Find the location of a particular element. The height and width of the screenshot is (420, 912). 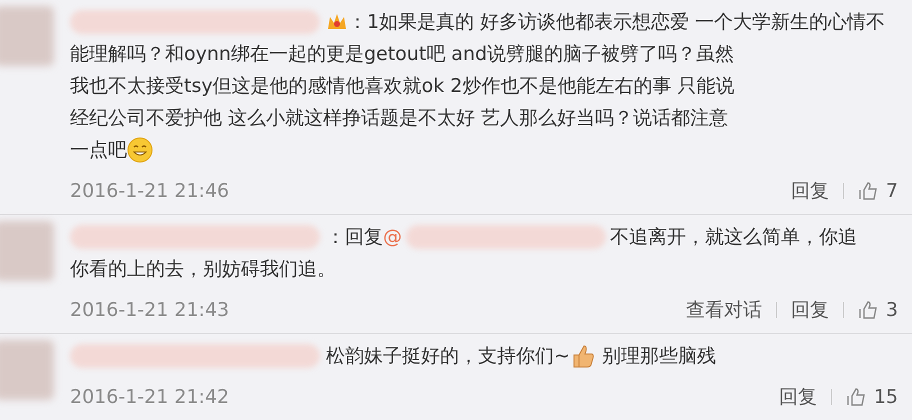

smiley-icon is located at coordinates (140, 150).